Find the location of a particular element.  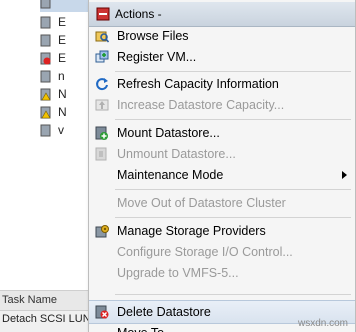

menu-item-label: Maintenance Mode is located at coordinates (170, 175).